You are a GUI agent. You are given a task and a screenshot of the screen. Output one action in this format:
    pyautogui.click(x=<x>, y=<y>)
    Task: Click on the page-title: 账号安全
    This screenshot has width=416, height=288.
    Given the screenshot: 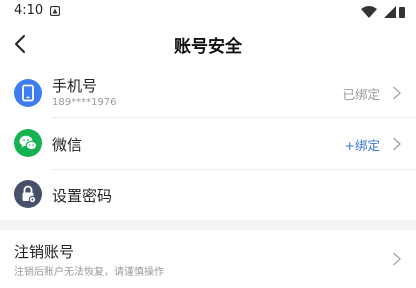 What is the action you would take?
    pyautogui.click(x=208, y=47)
    